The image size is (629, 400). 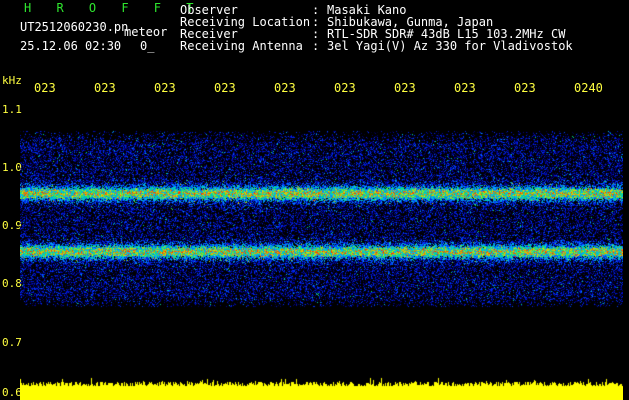 What do you see at coordinates (12, 167) in the screenshot?
I see `y-tick-label: 1.0` at bounding box center [12, 167].